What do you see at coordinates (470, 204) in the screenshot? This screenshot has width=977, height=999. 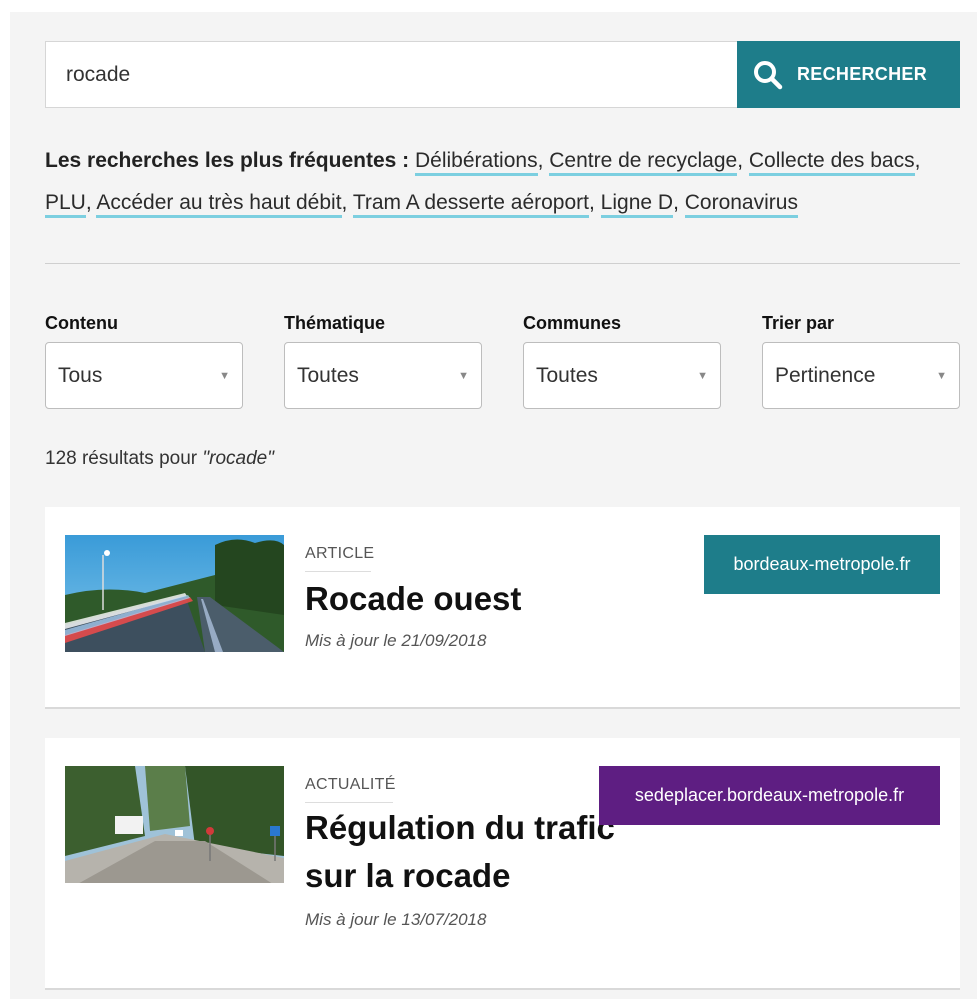 I see `frequent-link-tram-a: Tram A desserte aéroport` at bounding box center [470, 204].